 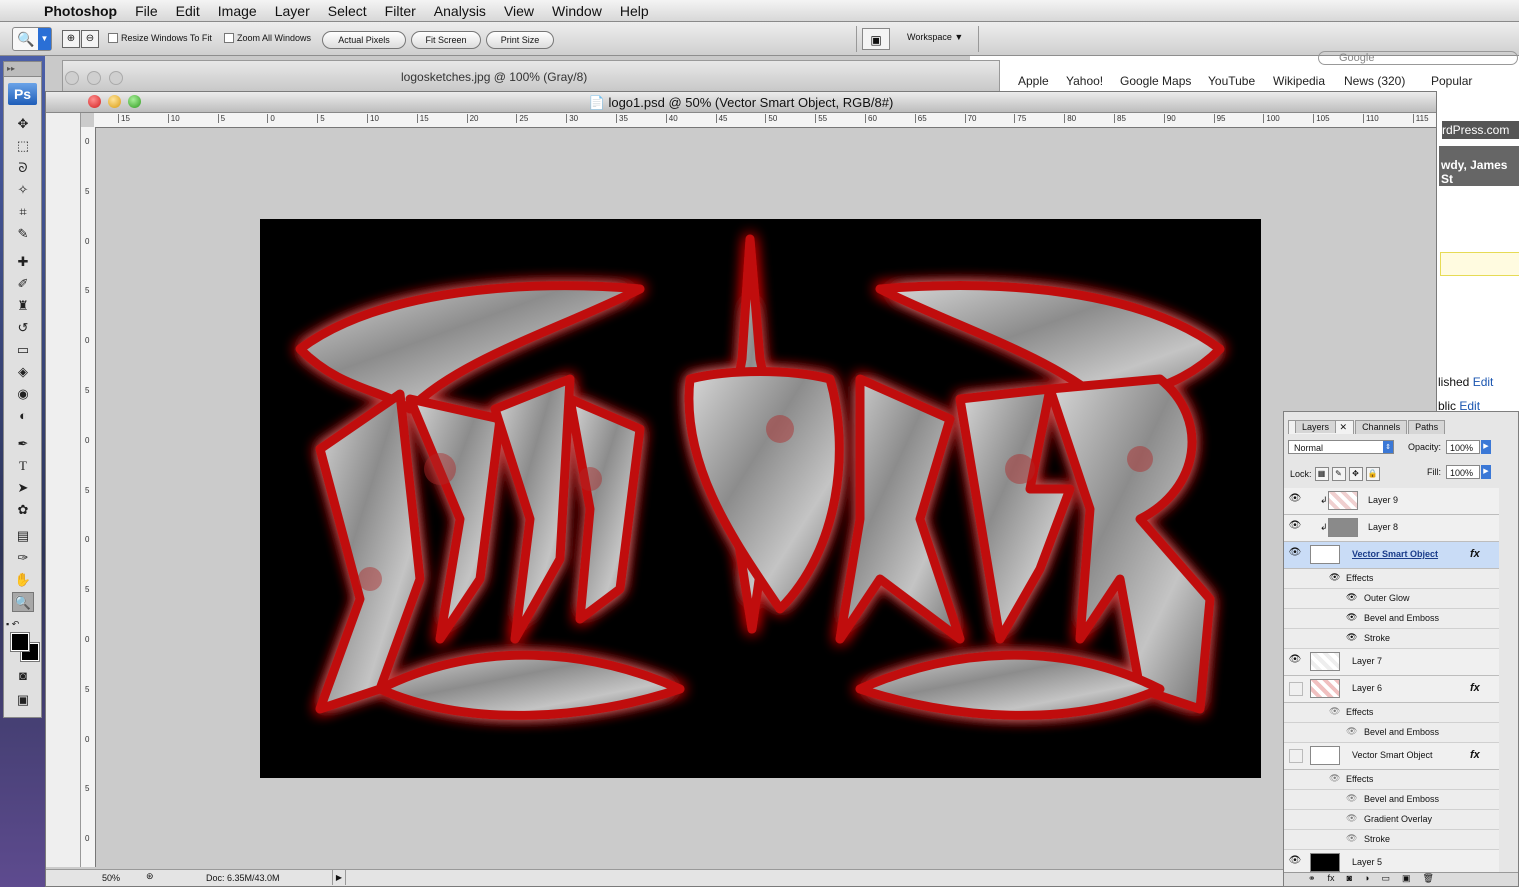 I want to click on status-menu-arrow-icon: ▶, so click(x=339, y=877).